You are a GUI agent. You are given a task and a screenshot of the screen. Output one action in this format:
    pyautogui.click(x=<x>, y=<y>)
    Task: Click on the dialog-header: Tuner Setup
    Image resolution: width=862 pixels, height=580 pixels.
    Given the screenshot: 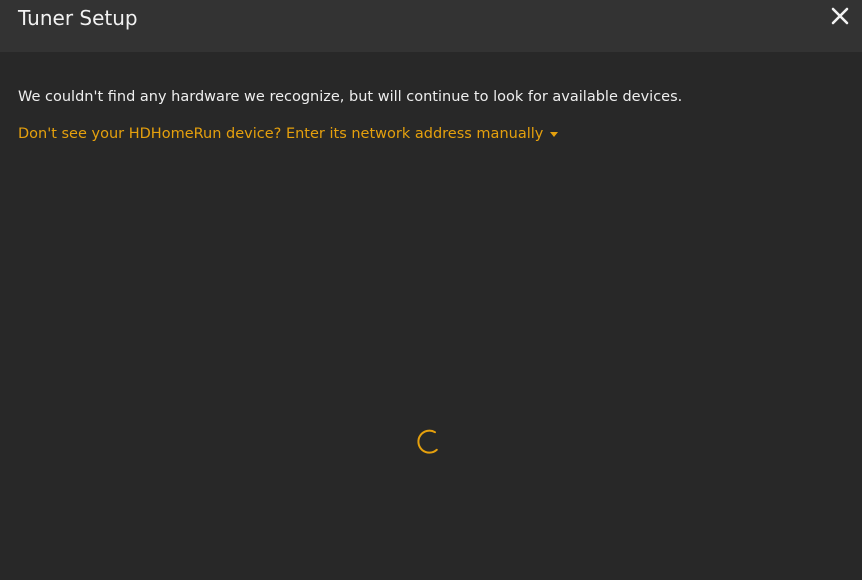 What is the action you would take?
    pyautogui.click(x=431, y=26)
    